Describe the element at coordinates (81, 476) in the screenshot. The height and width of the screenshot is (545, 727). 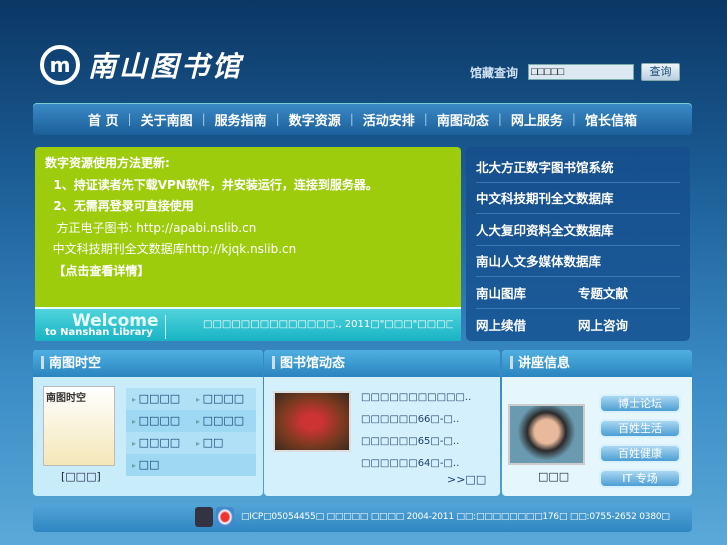
I see `cover-caption: [□□□]` at that location.